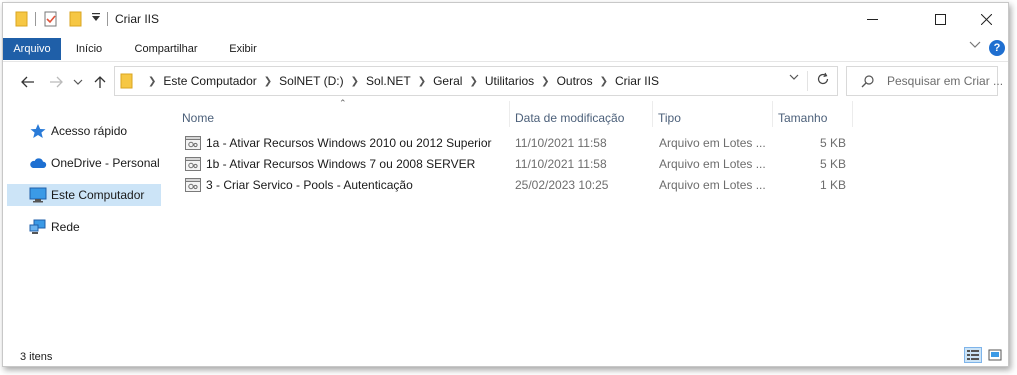 This screenshot has width=1017, height=375. Describe the element at coordinates (637, 81) in the screenshot. I see `crumb-criar-iis: Criar IIS` at that location.